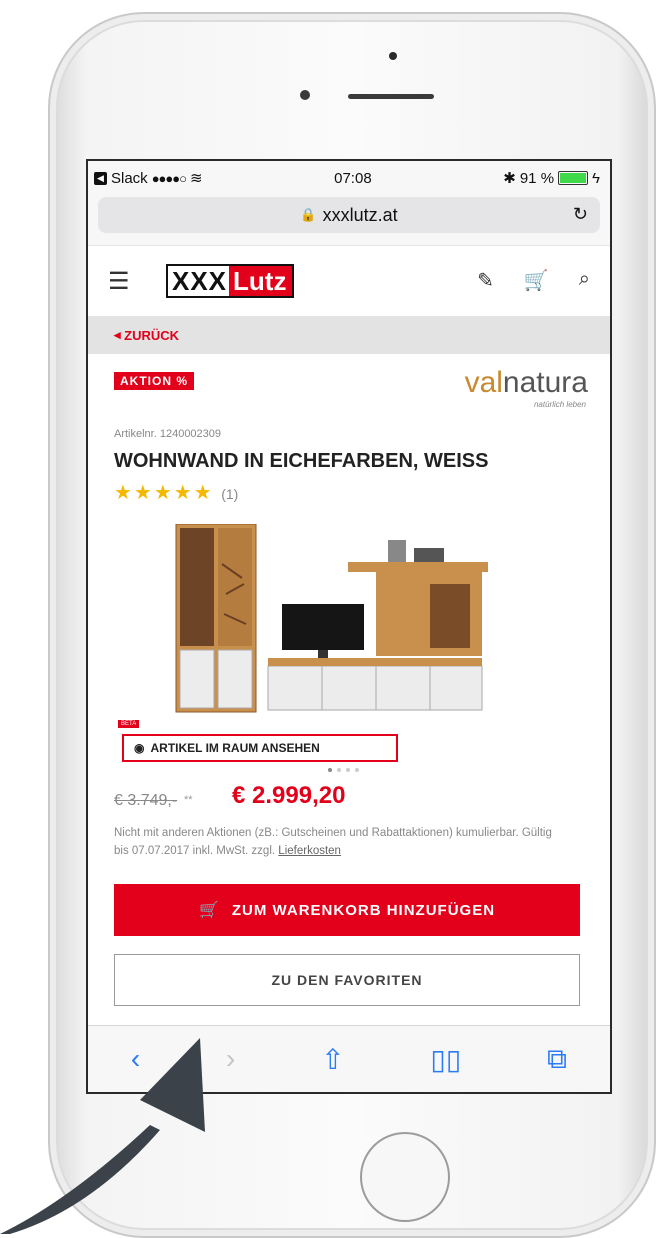  What do you see at coordinates (123, 281) in the screenshot?
I see `menu-icon: ☰` at bounding box center [123, 281].